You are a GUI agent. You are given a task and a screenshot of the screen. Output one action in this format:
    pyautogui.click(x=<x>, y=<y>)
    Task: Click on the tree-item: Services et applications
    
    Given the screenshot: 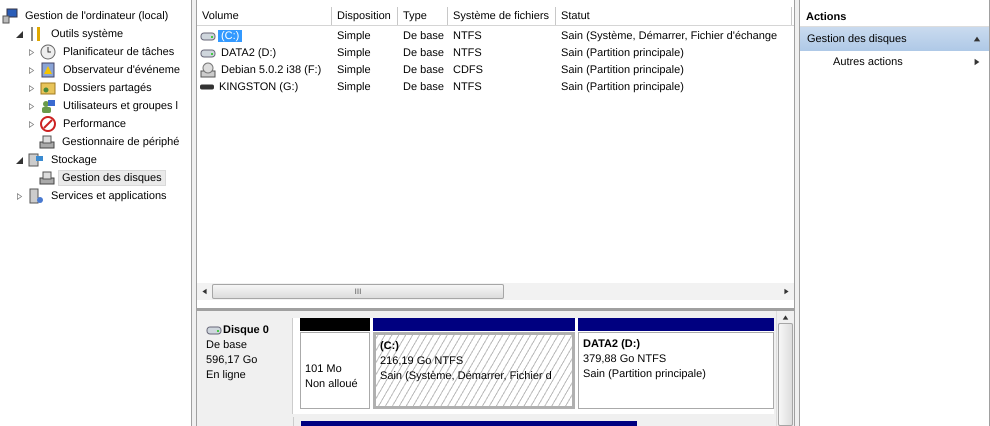 What is the action you would take?
    pyautogui.click(x=109, y=196)
    